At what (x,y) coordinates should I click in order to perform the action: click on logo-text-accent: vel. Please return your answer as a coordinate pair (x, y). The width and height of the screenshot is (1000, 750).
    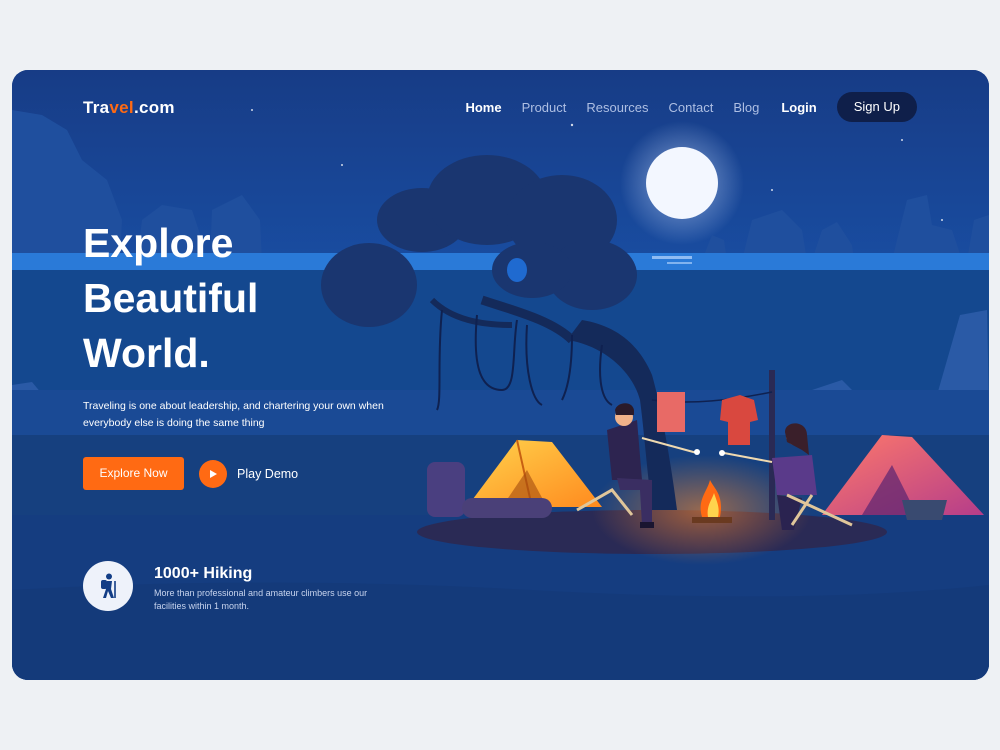
    Looking at the image, I should click on (121, 107).